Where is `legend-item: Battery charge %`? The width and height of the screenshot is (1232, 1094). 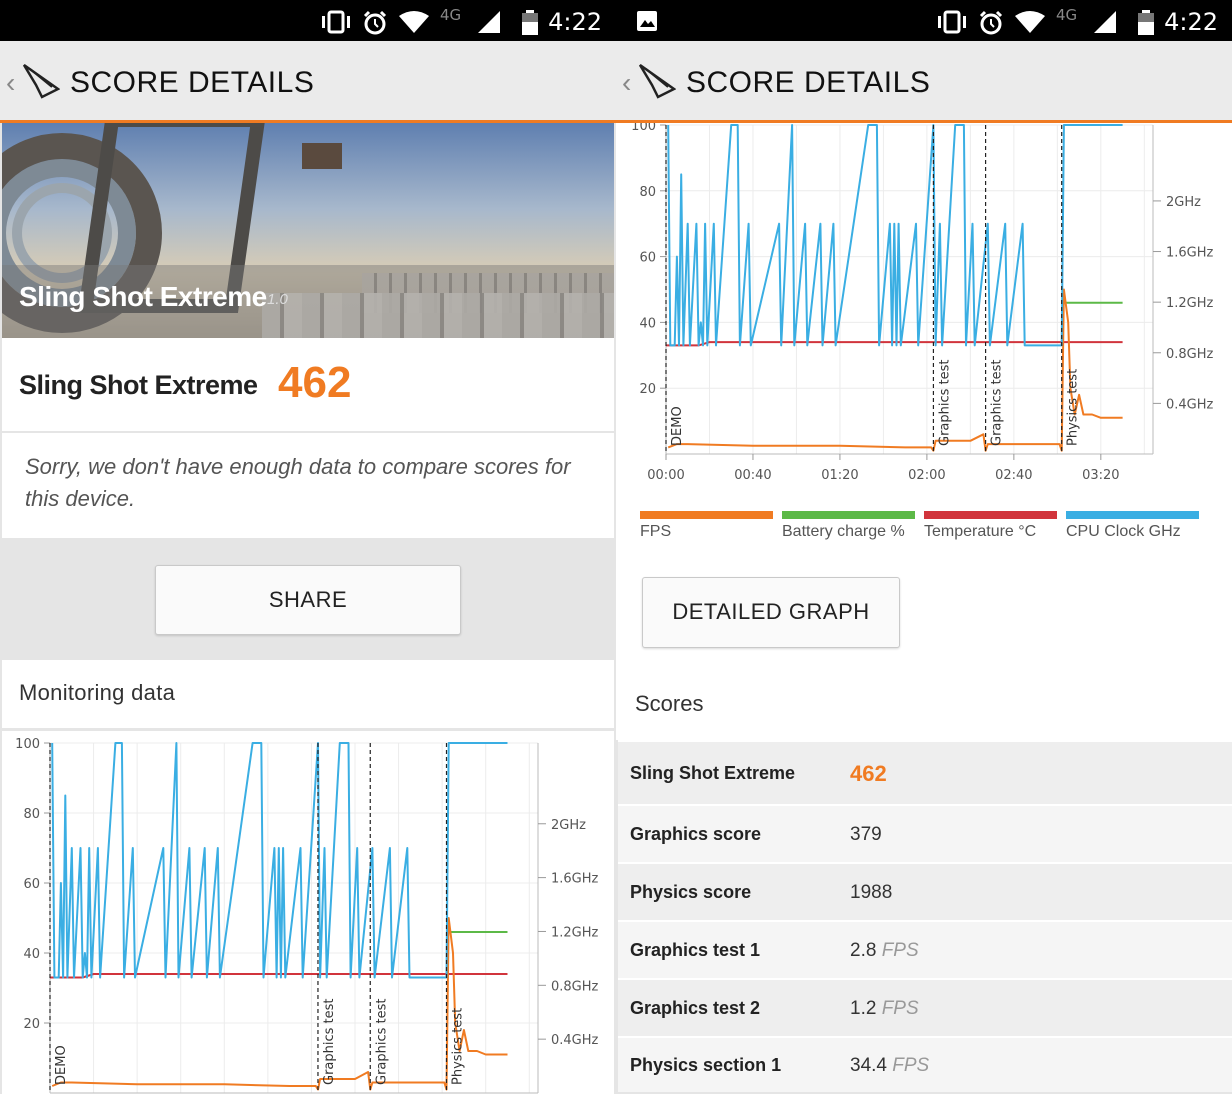
legend-item: Battery charge % is located at coordinates (848, 526).